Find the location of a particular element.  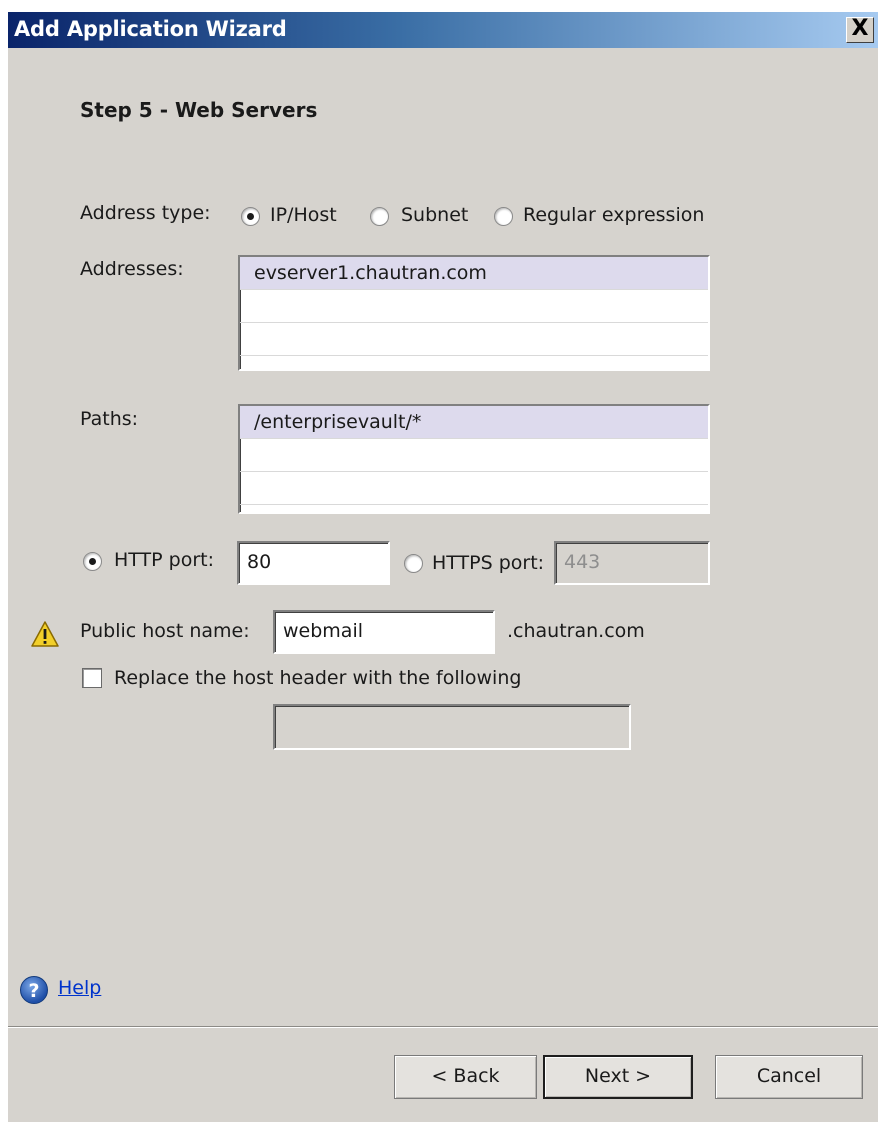

radio-ip-host-label: IP/Host is located at coordinates (303, 215).